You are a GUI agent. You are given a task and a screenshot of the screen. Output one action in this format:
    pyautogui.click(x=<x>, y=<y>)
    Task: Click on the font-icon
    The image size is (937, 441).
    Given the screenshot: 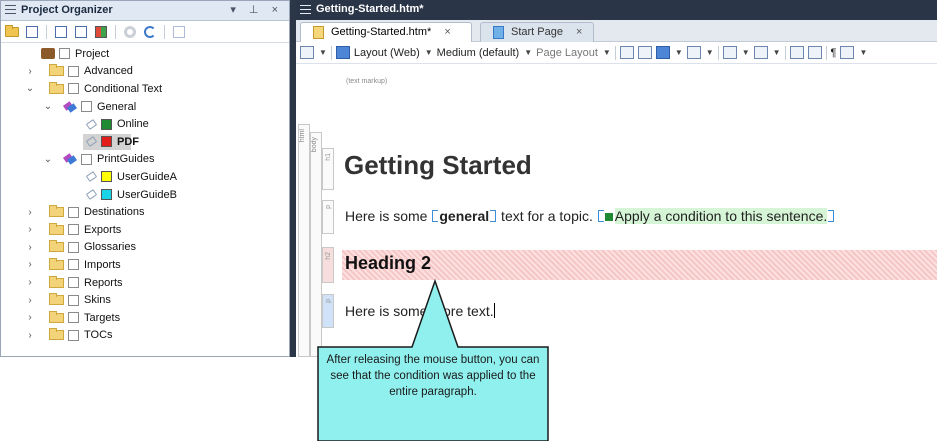 What is the action you would take?
    pyautogui.click(x=760, y=52)
    